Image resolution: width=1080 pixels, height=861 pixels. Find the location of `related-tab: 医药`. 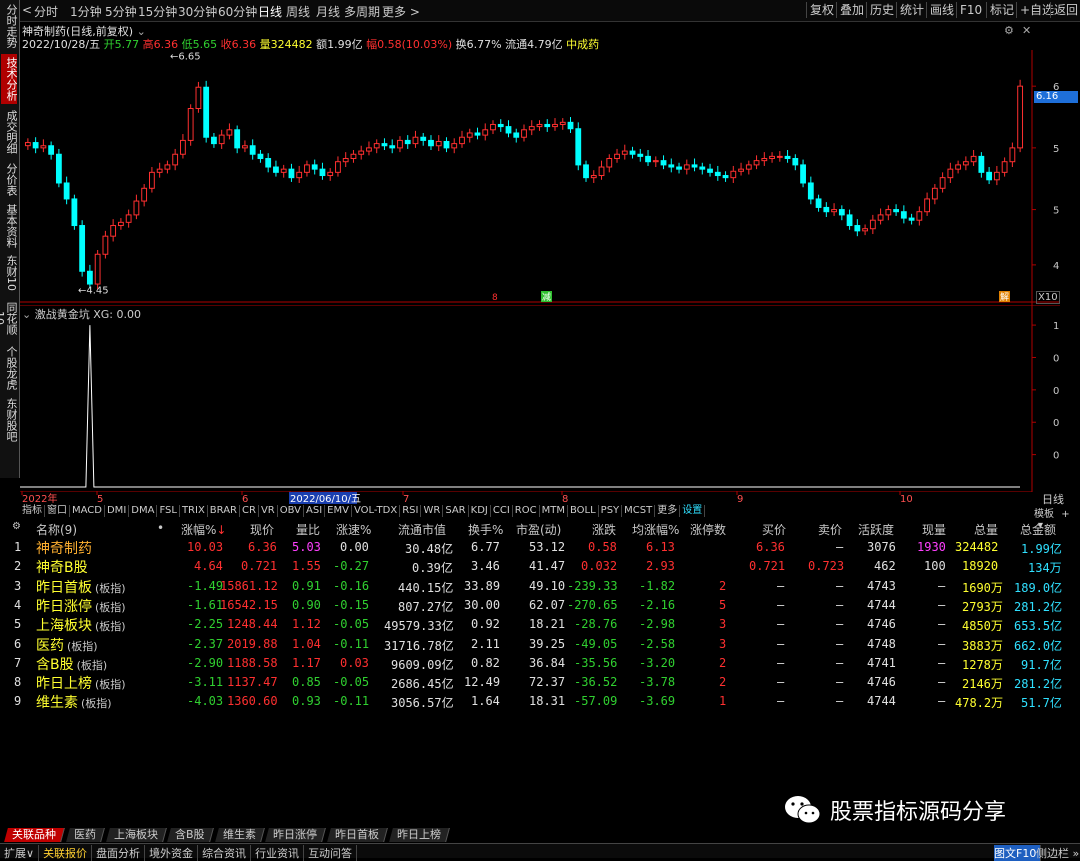

related-tab: 医药 is located at coordinates (85, 835).